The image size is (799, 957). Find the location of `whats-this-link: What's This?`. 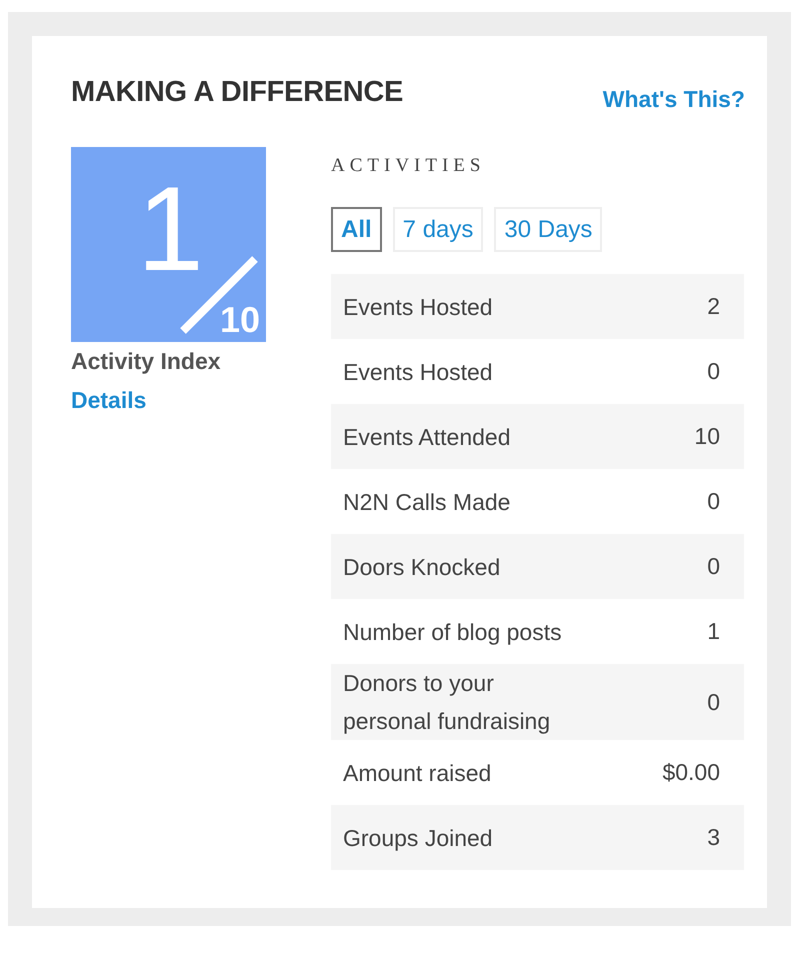

whats-this-link: What's This? is located at coordinates (673, 99).